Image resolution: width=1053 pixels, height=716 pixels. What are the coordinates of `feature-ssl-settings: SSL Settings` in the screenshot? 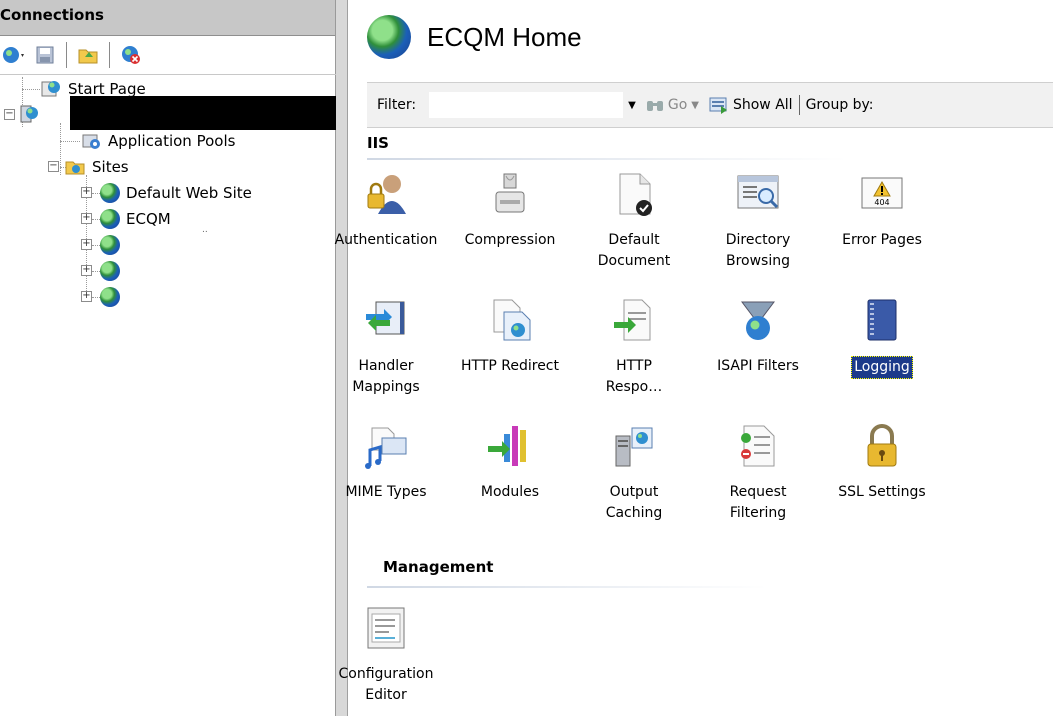 It's located at (882, 462).